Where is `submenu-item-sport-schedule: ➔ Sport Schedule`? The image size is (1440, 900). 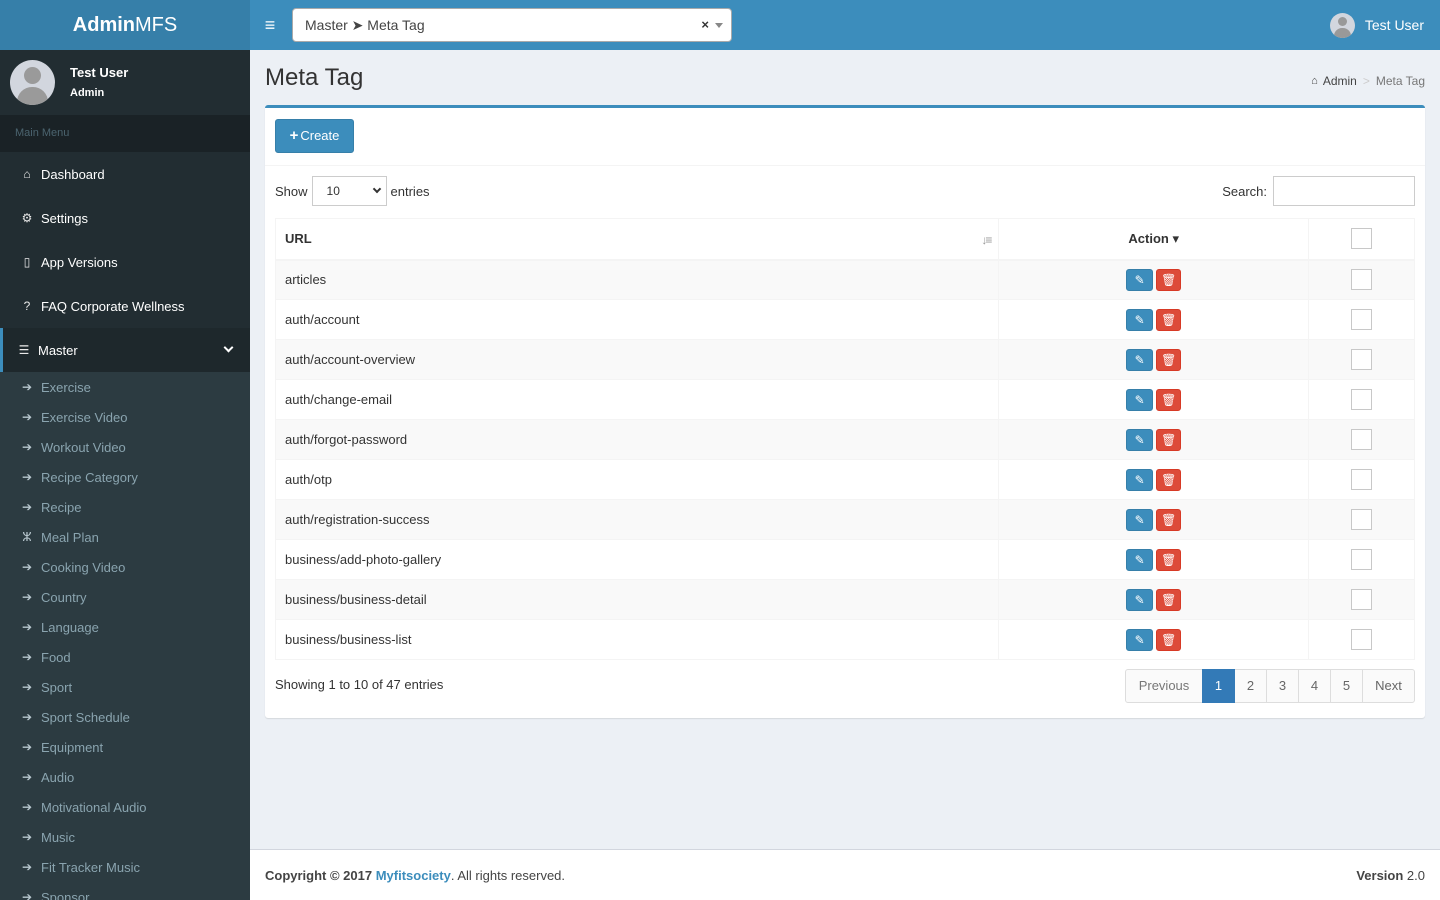
submenu-item-sport-schedule: ➔ Sport Schedule is located at coordinates (125, 717).